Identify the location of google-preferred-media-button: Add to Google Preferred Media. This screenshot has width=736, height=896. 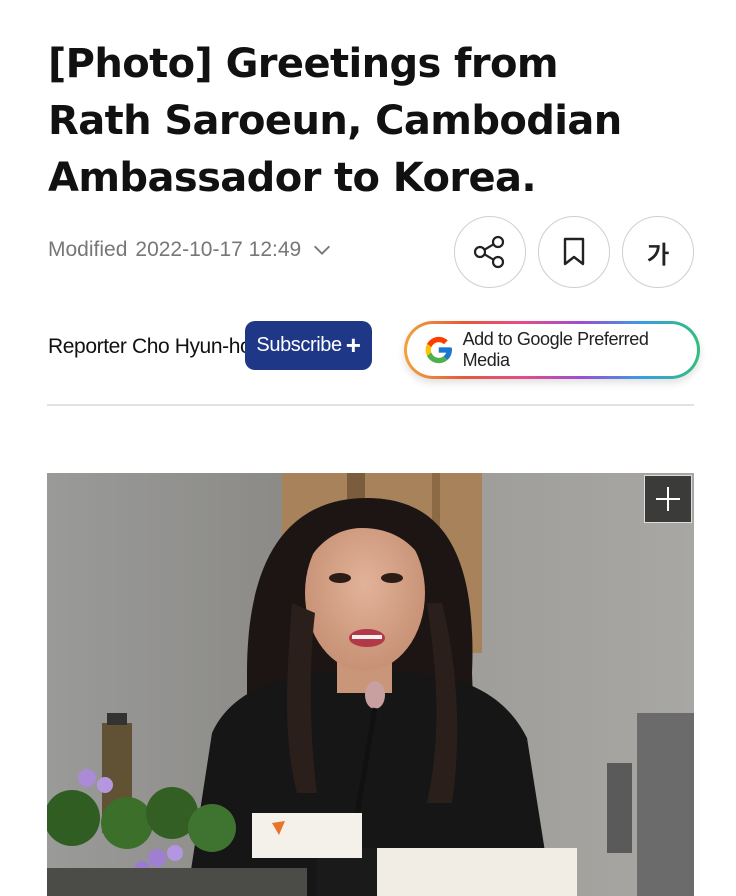
(552, 350).